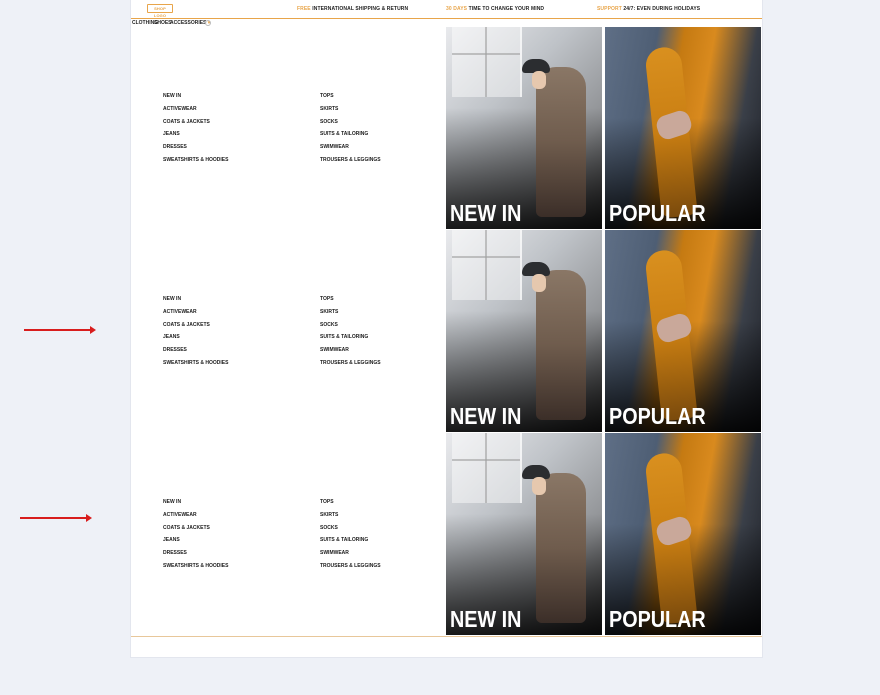 The width and height of the screenshot is (880, 695). I want to click on search-icon, so click(208, 23).